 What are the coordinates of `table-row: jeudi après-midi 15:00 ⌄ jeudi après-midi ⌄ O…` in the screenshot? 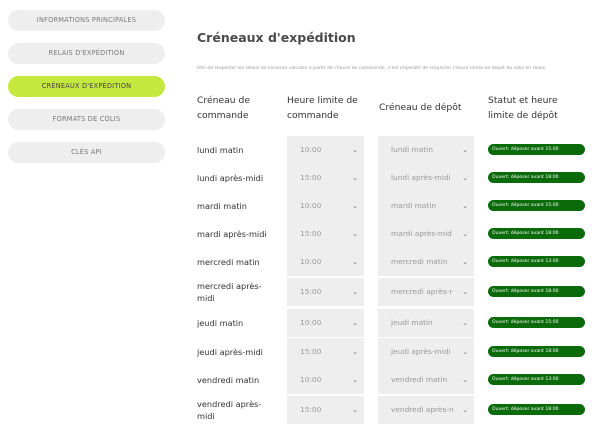 It's located at (394, 352).